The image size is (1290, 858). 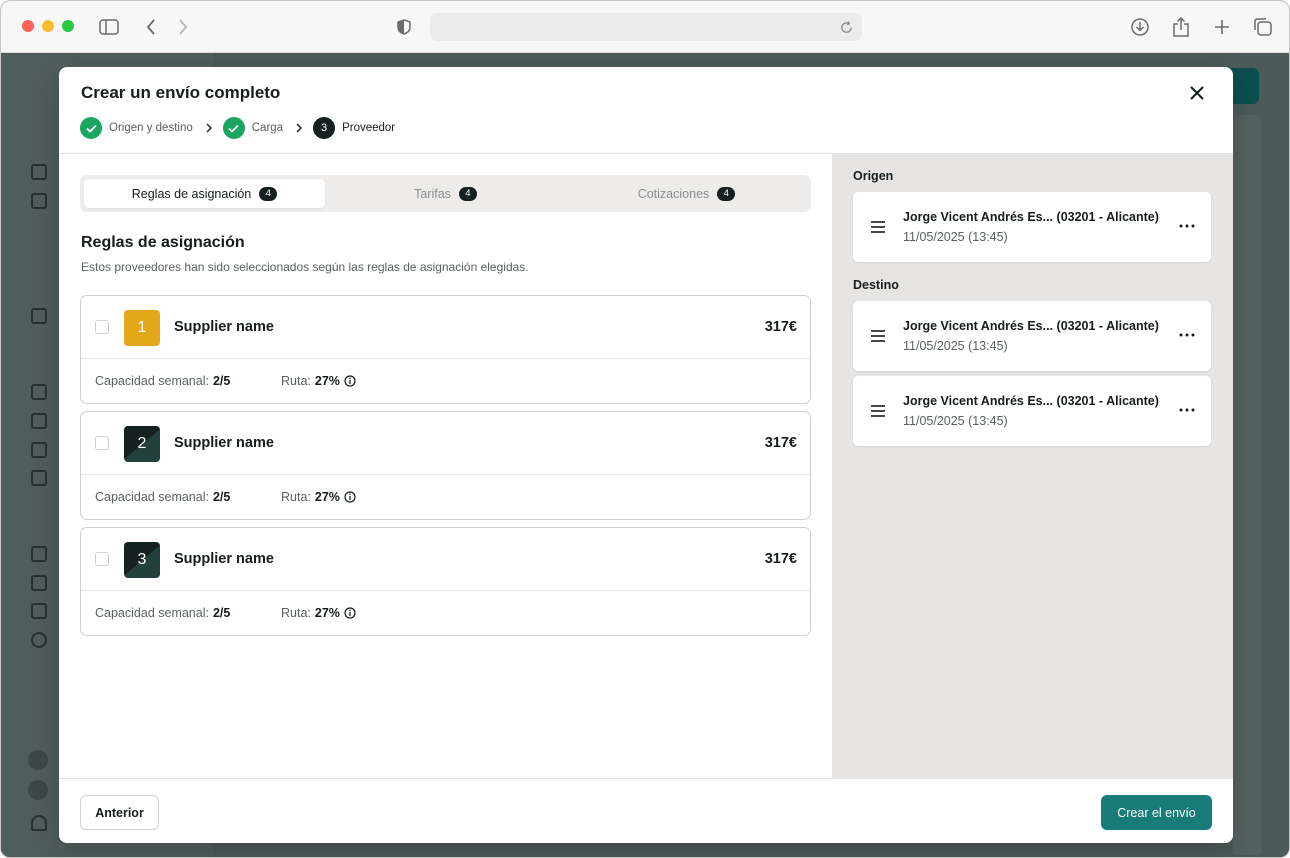 What do you see at coordinates (324, 128) in the screenshot?
I see `step-number: 3` at bounding box center [324, 128].